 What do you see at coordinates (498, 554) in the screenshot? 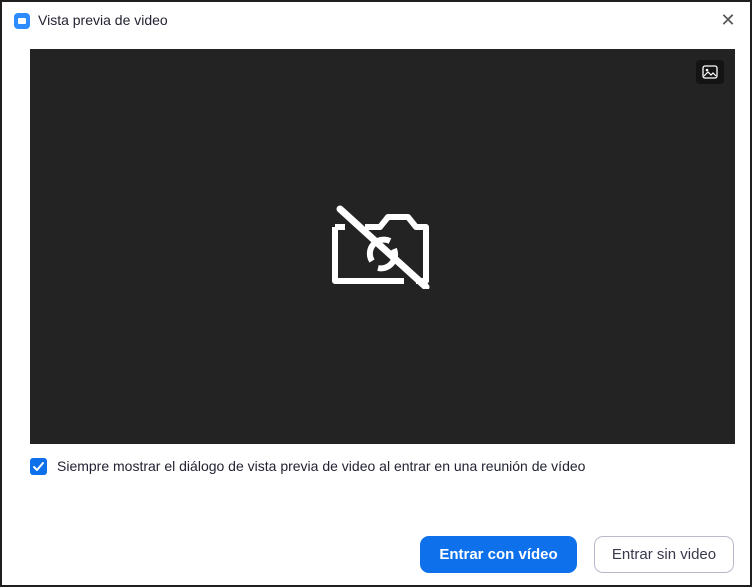
I see `join-with-video-button: Entrar con vídeo` at bounding box center [498, 554].